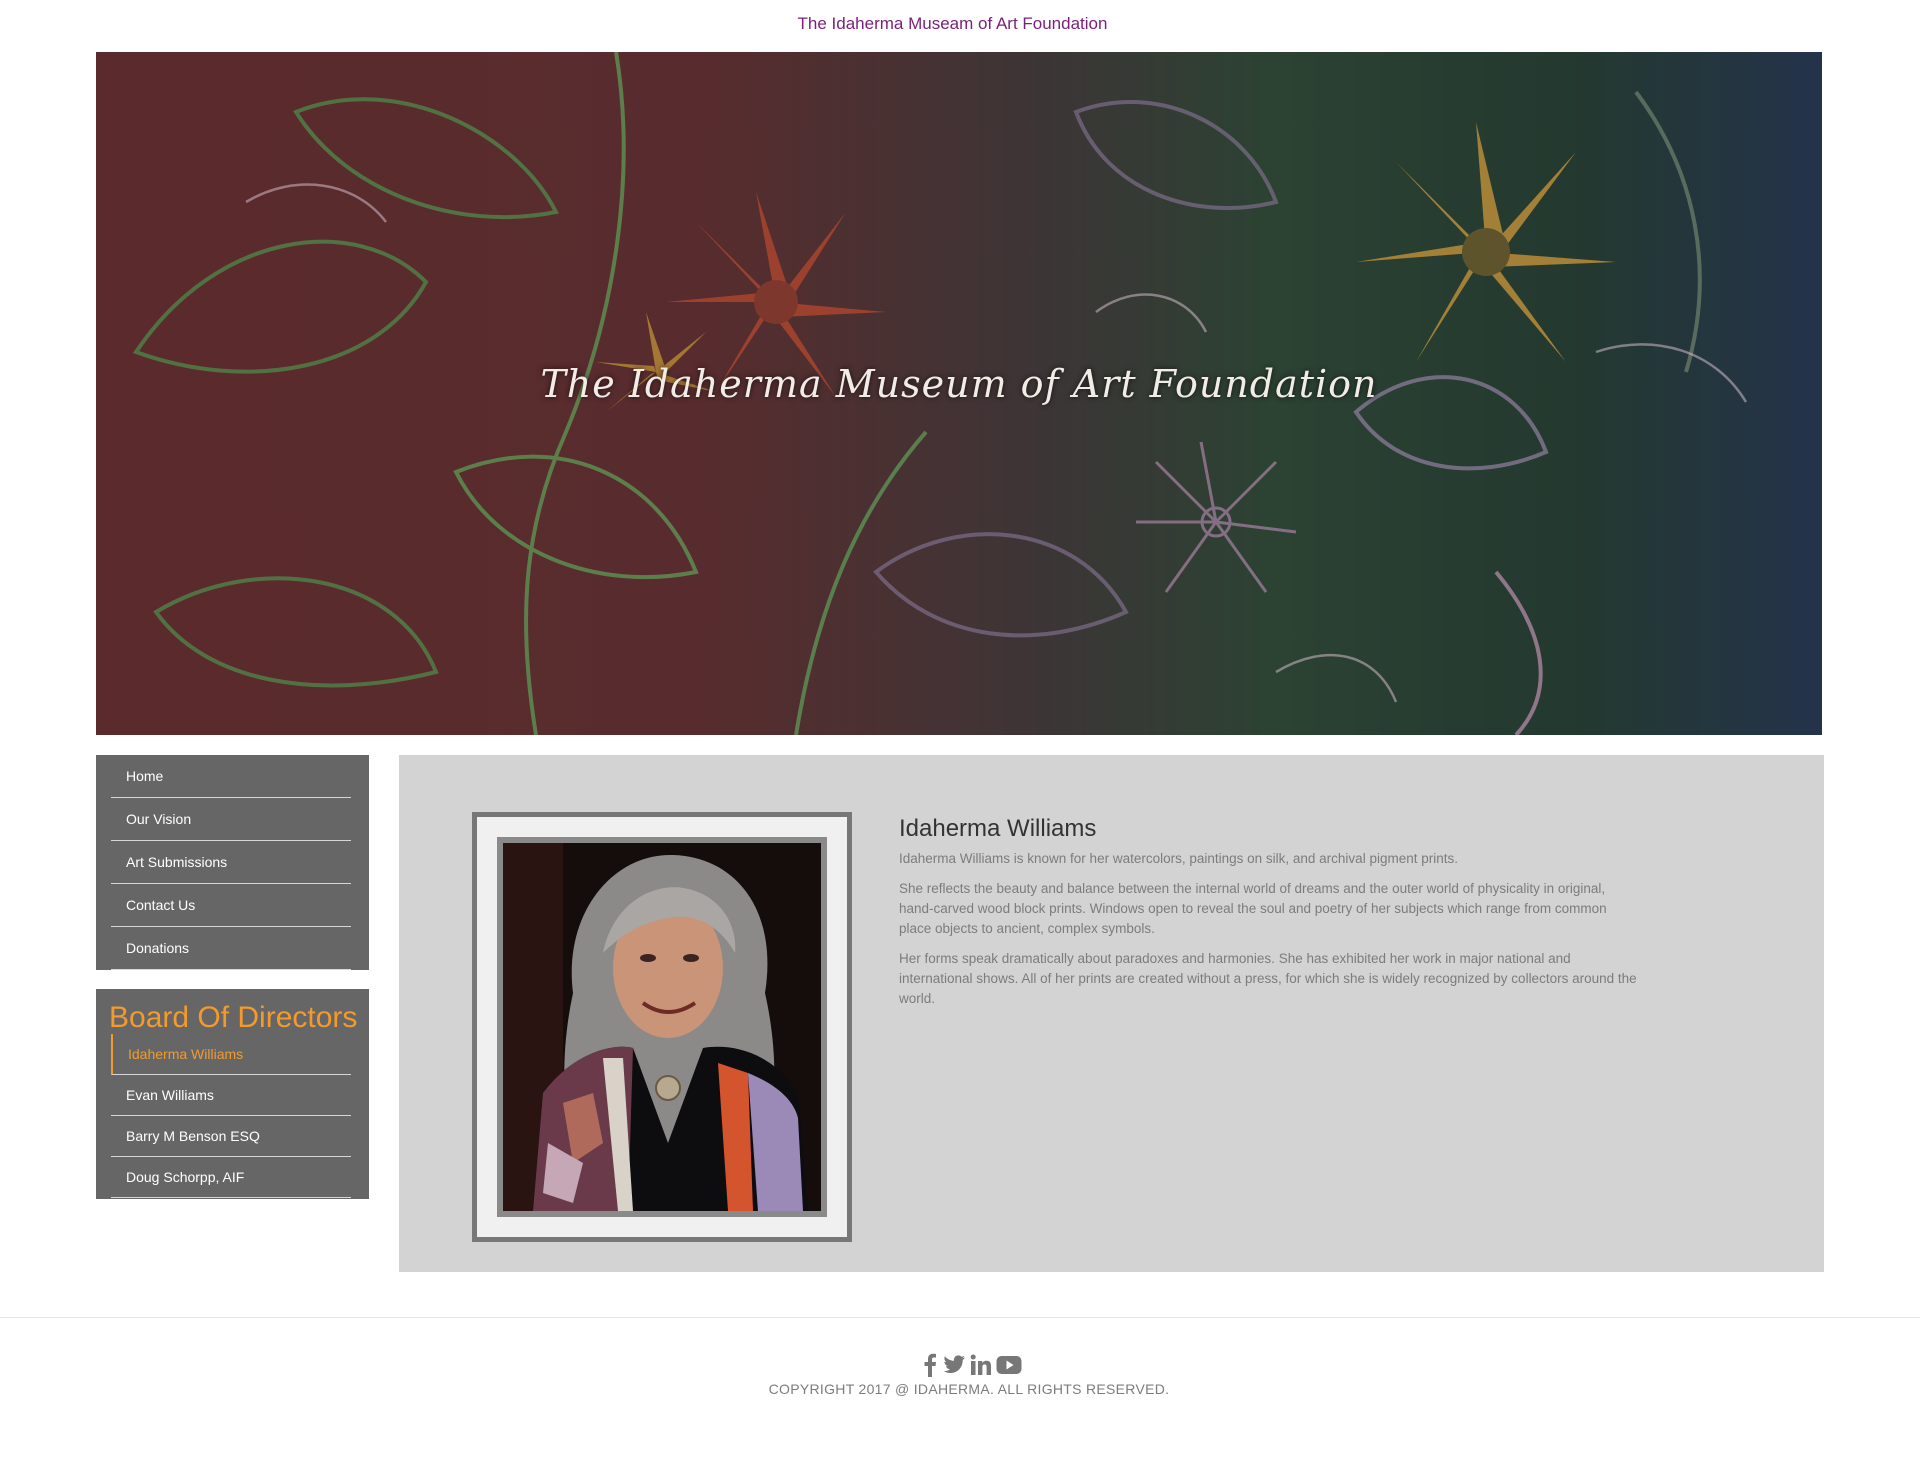  Describe the element at coordinates (231, 905) in the screenshot. I see `nav-item-contact-us: Contact Us` at that location.